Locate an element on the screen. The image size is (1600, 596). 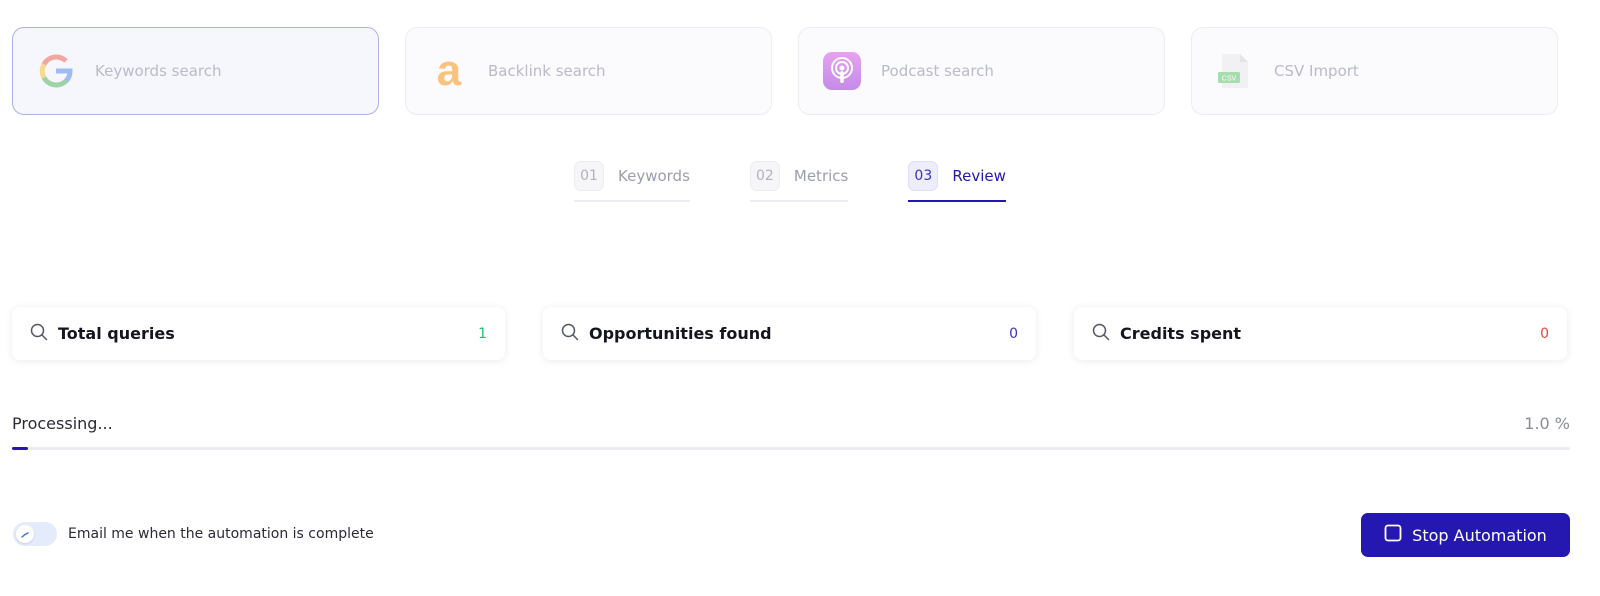
step-label: Review is located at coordinates (979, 176).